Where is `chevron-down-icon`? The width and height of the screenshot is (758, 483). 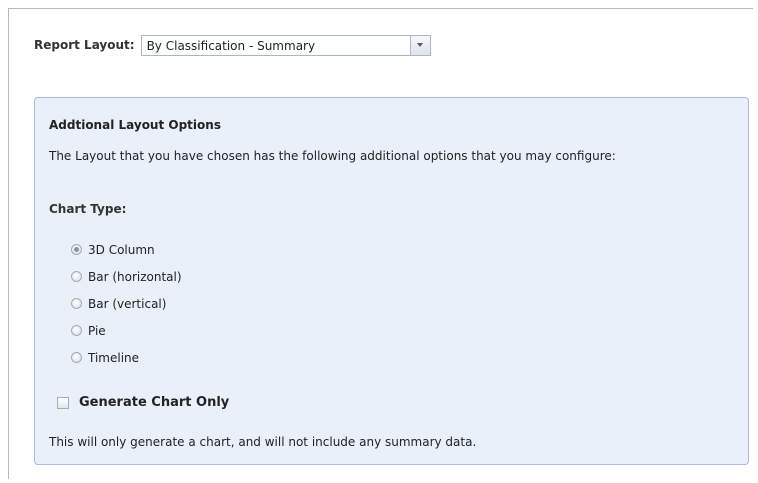 chevron-down-icon is located at coordinates (420, 45).